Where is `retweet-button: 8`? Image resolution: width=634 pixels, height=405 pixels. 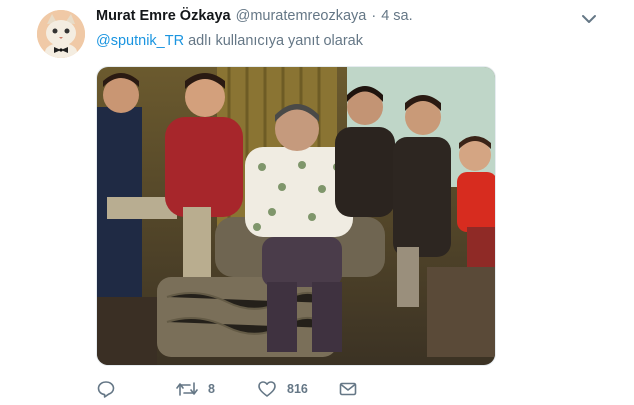 retweet-button: 8 is located at coordinates (195, 389).